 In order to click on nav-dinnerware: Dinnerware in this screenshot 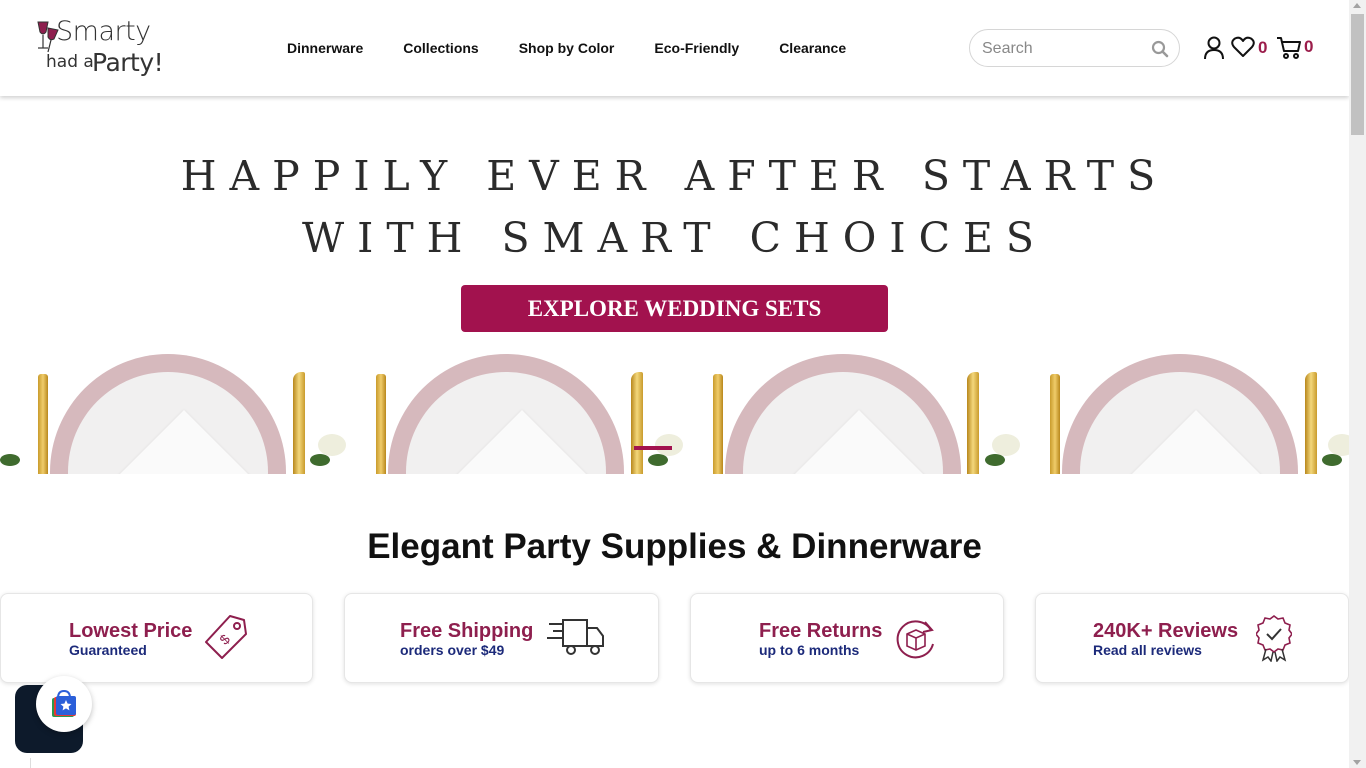, I will do `click(325, 48)`.